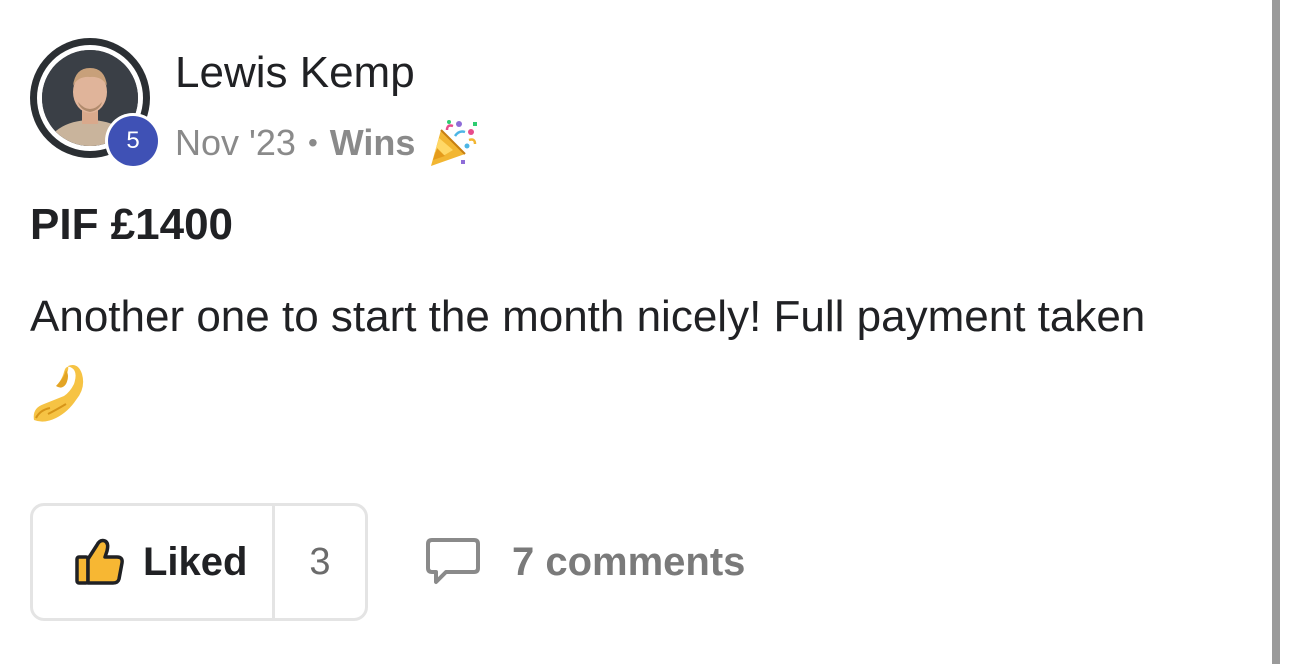 The width and height of the screenshot is (1290, 664). Describe the element at coordinates (1276, 332) in the screenshot. I see `scrollbar` at that location.